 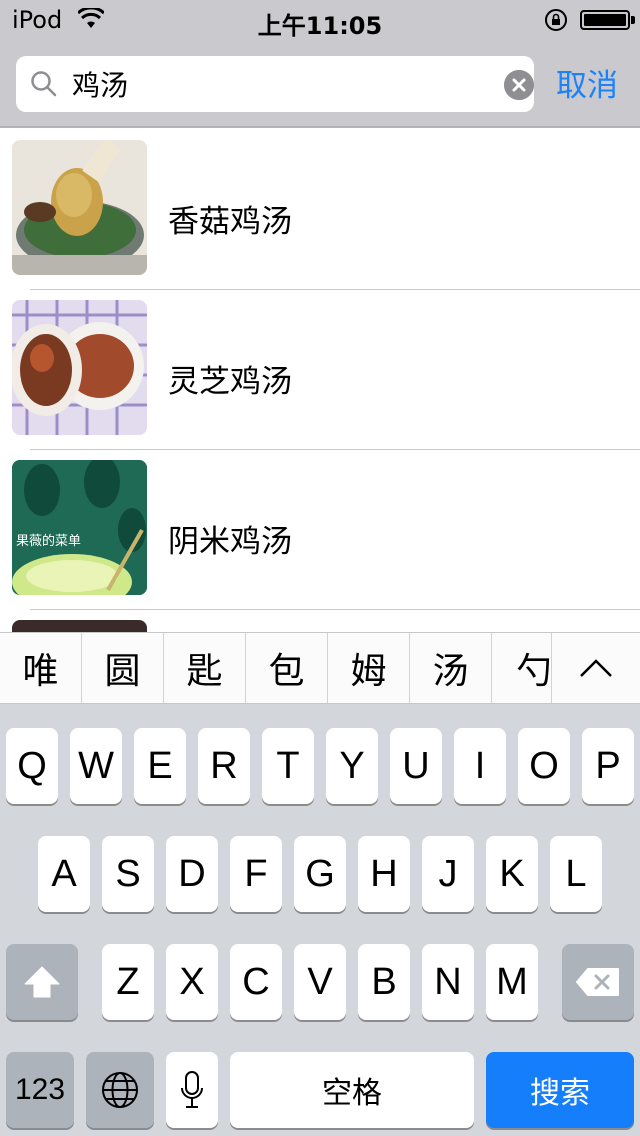 I want to click on key-v: V, so click(x=320, y=982).